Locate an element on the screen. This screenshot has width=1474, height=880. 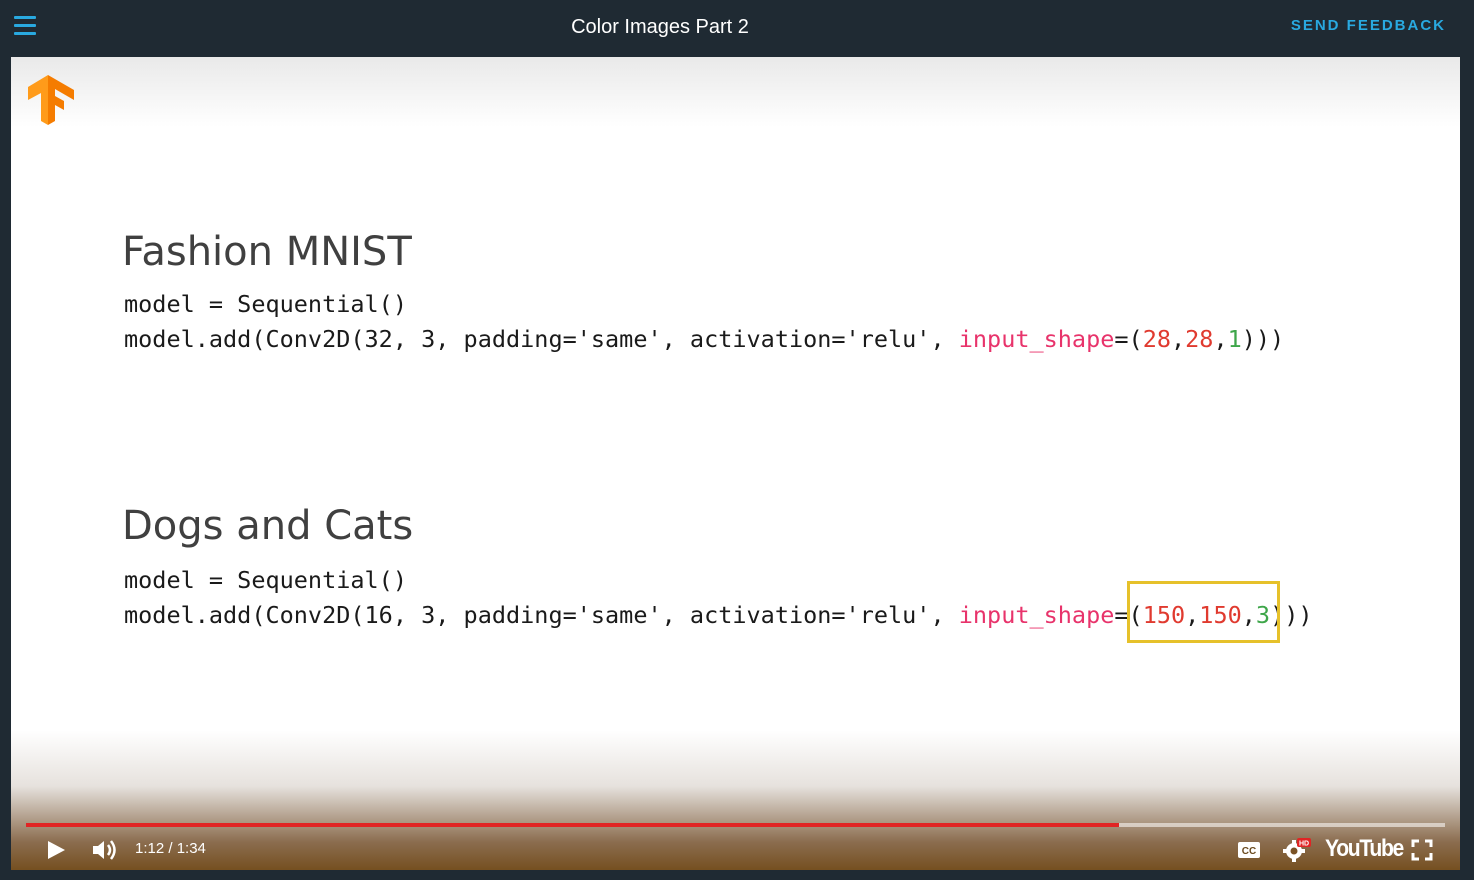
section-heading-fashion: Fashion MNIST is located at coordinates (267, 252).